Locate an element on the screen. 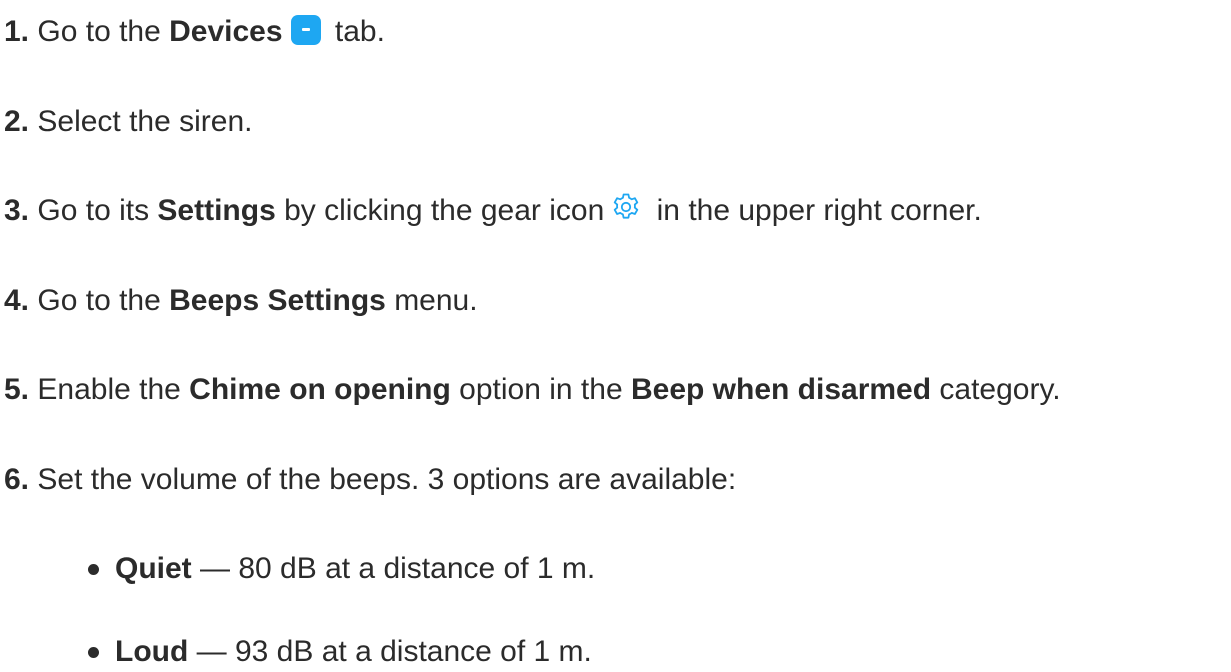 This screenshot has width=1231, height=672. settings-label: Settings is located at coordinates (216, 210).